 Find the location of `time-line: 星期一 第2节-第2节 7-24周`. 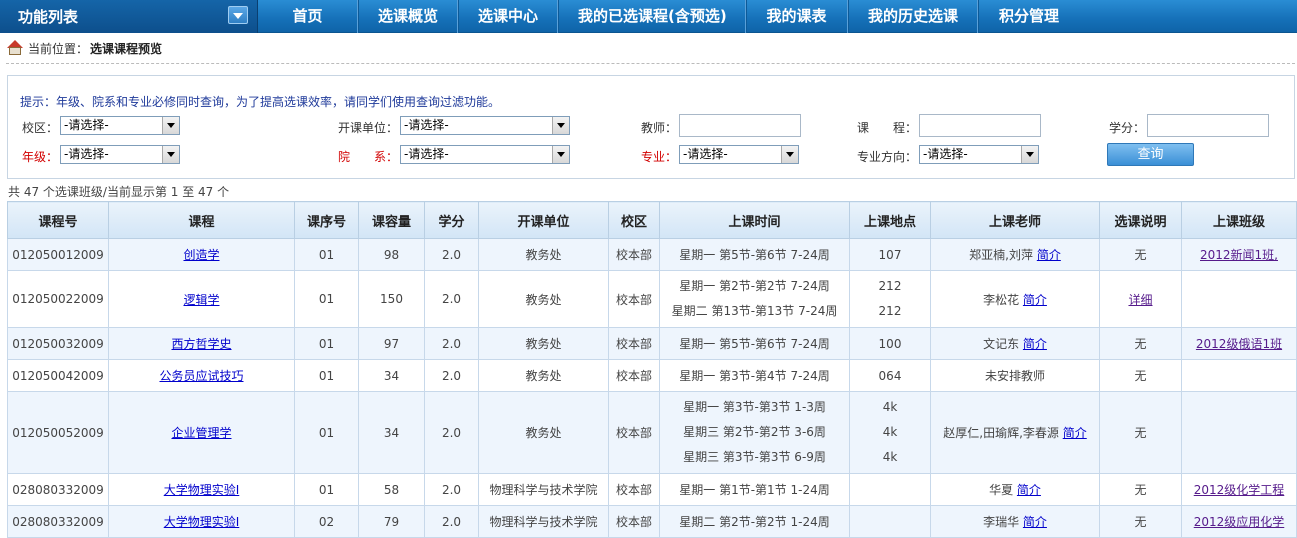

time-line: 星期一 第2节-第2节 7-24周 is located at coordinates (754, 286).